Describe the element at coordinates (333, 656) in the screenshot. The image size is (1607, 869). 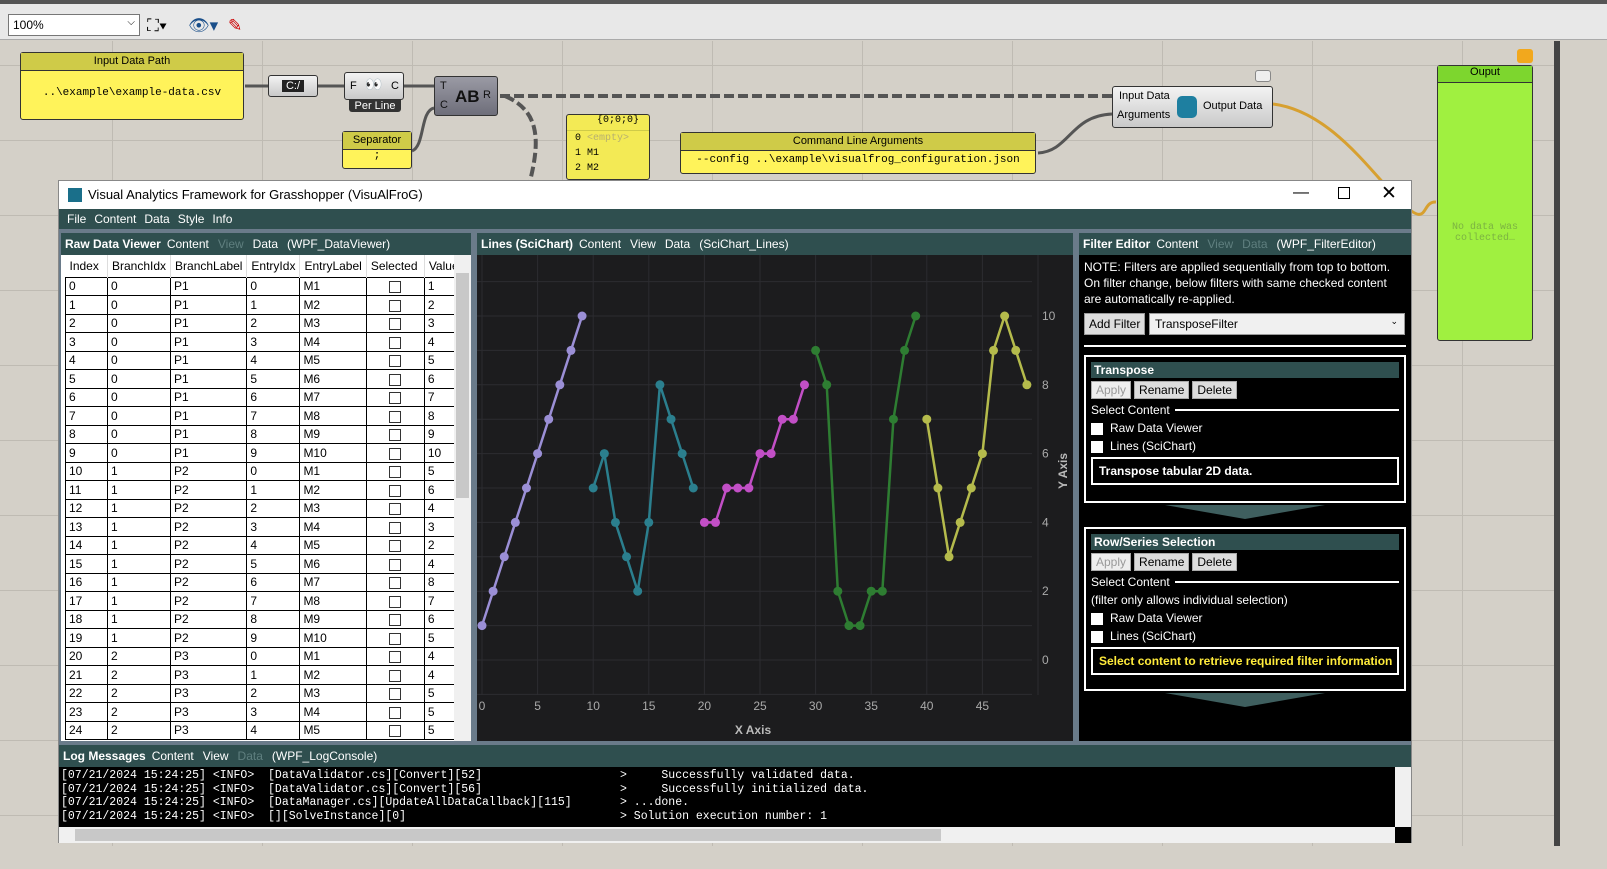
I see `table-cell: M1` at that location.